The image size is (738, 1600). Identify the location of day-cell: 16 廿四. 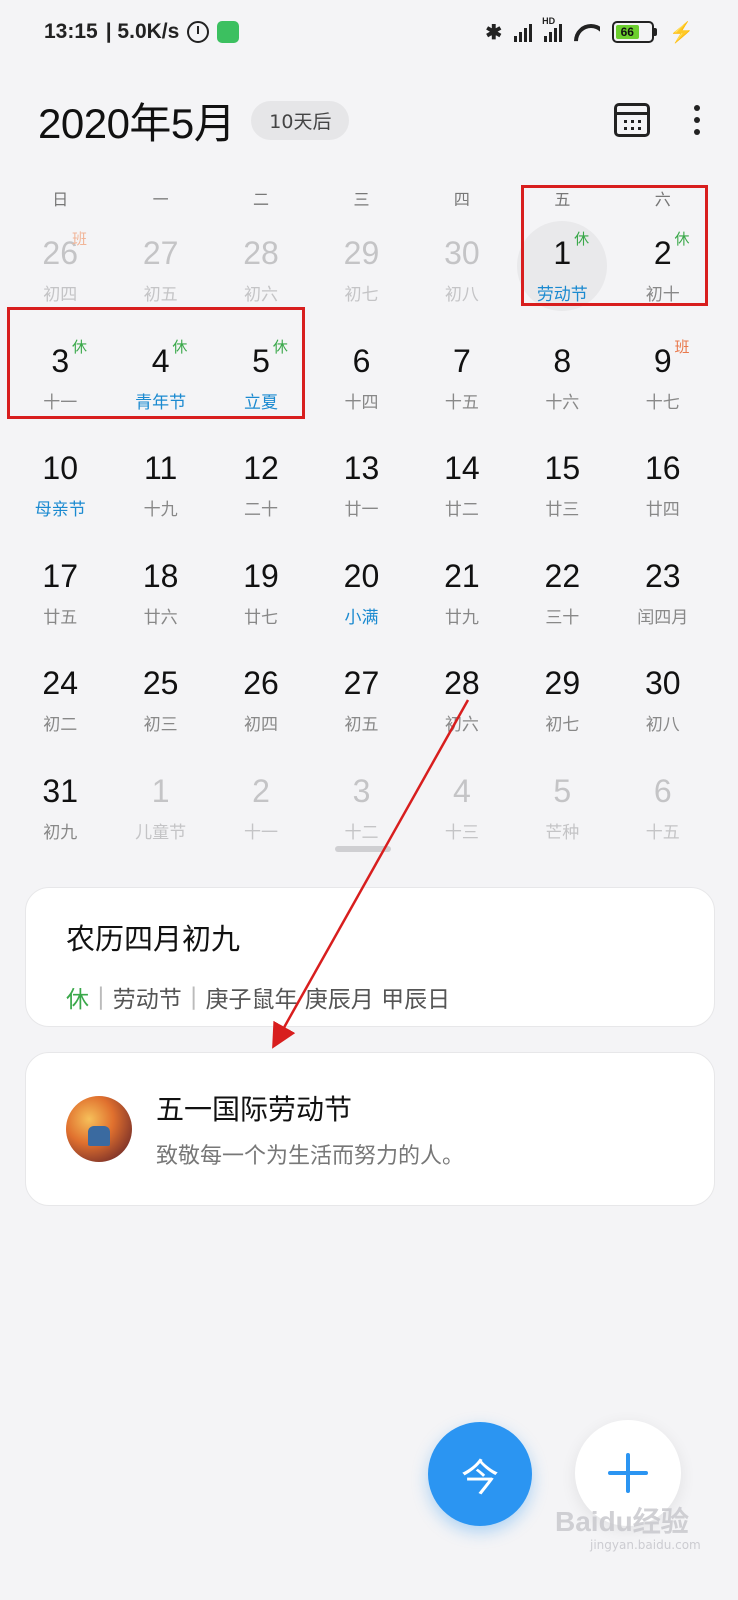
(663, 489).